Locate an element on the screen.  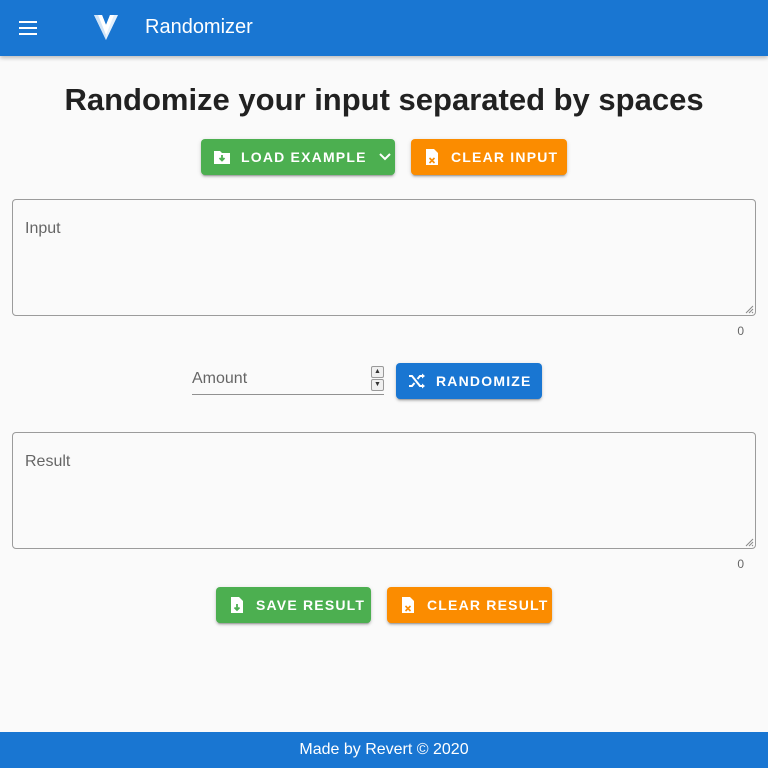
vuetify-logo is located at coordinates (106, 27).